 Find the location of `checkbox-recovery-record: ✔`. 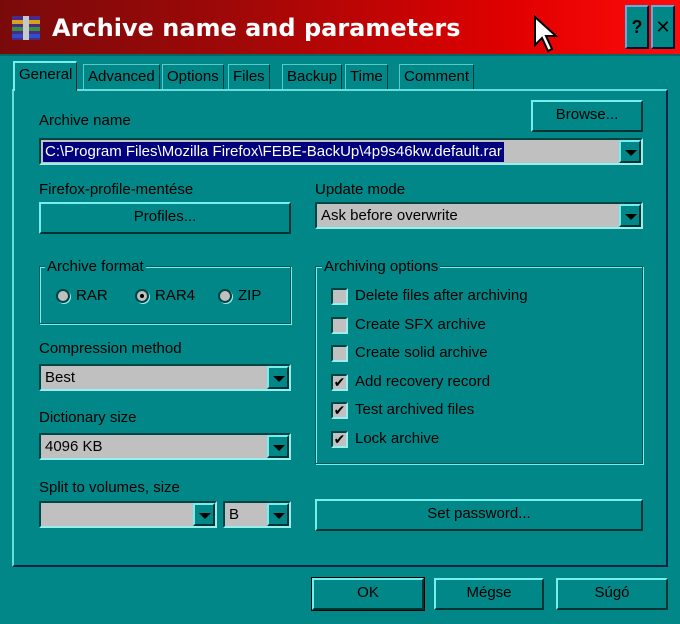

checkbox-recovery-record: ✔ is located at coordinates (339, 382).